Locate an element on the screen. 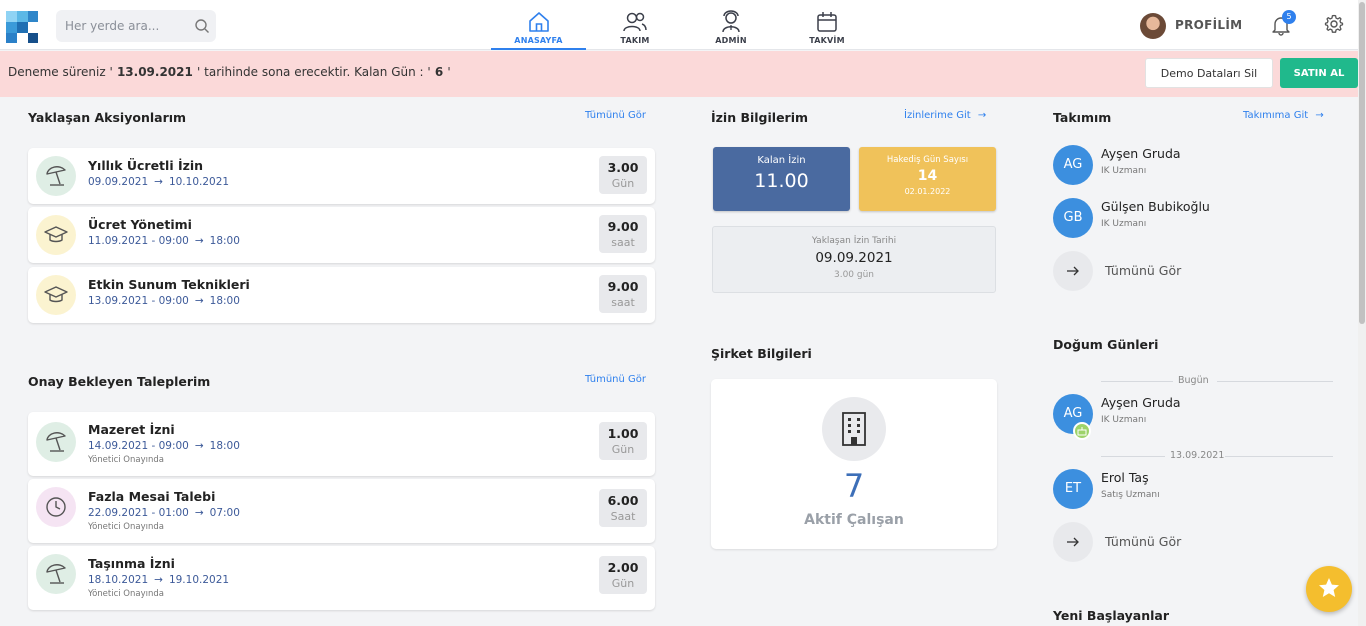 This screenshot has height=626, width=1366. nav-team: TAKIM is located at coordinates (635, 29).